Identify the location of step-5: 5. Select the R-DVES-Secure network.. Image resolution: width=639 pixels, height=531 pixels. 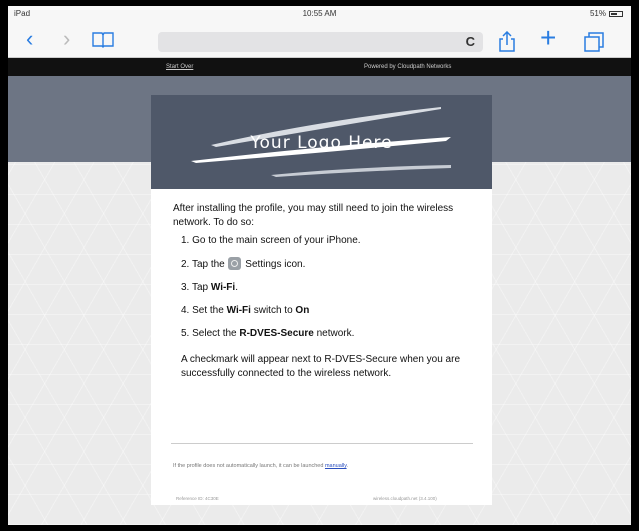
(329, 334).